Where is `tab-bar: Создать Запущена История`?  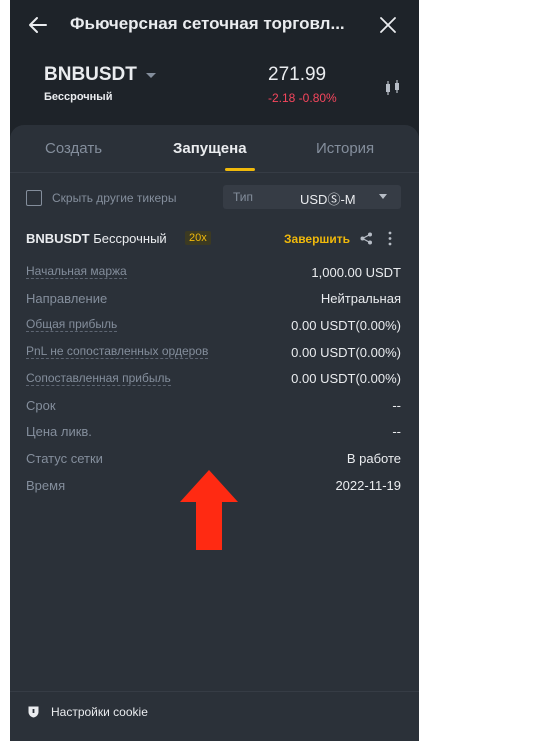 tab-bar: Создать Запущена История is located at coordinates (214, 149).